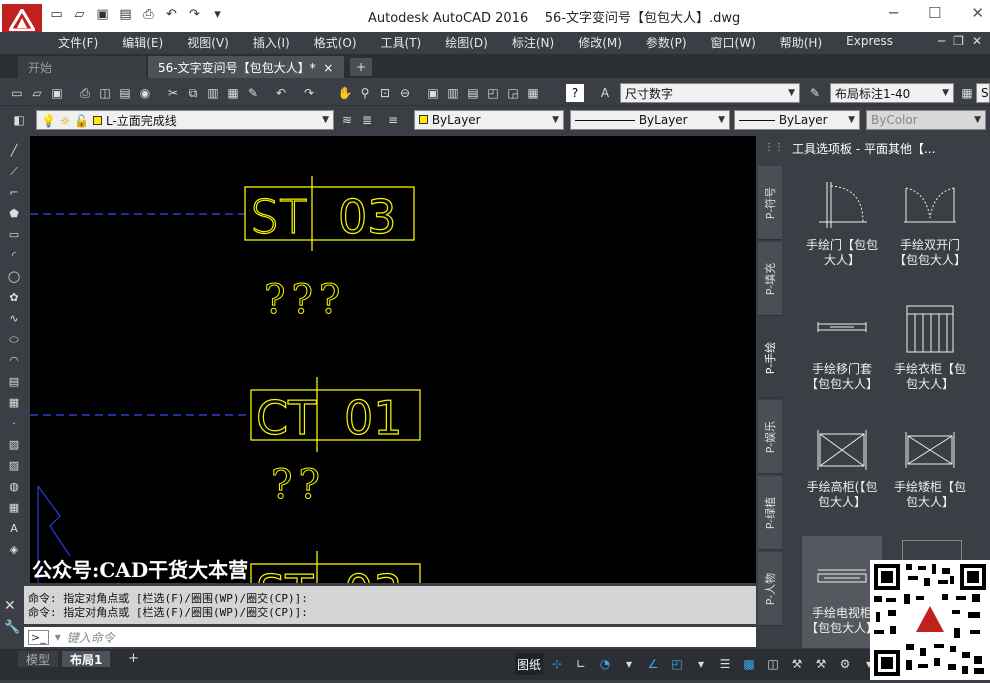 The height and width of the screenshot is (683, 990). I want to click on mtext-icon: A, so click(14, 530).